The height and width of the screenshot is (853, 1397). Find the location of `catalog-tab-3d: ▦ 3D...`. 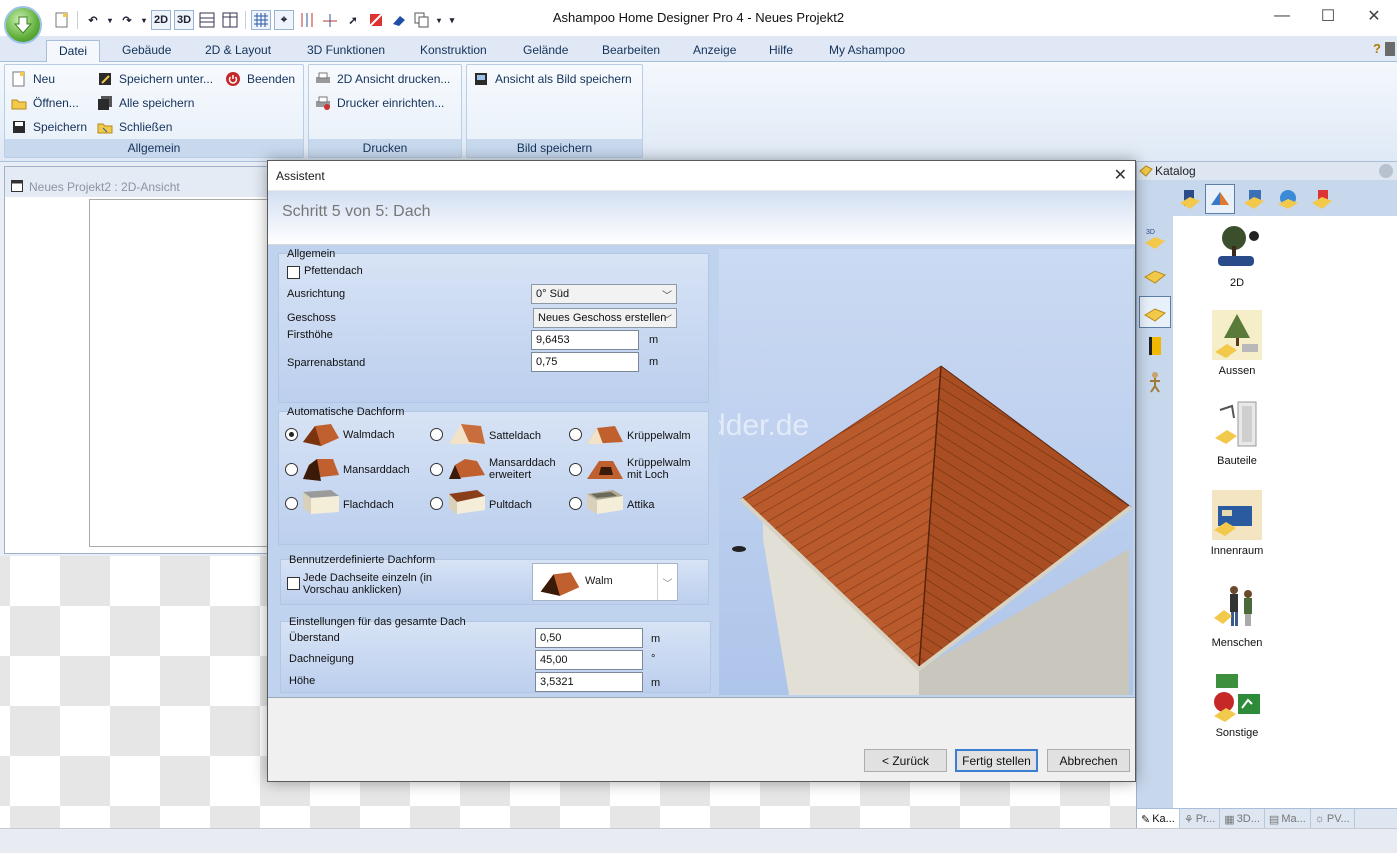

catalog-tab-3d: ▦ 3D... is located at coordinates (1242, 819).